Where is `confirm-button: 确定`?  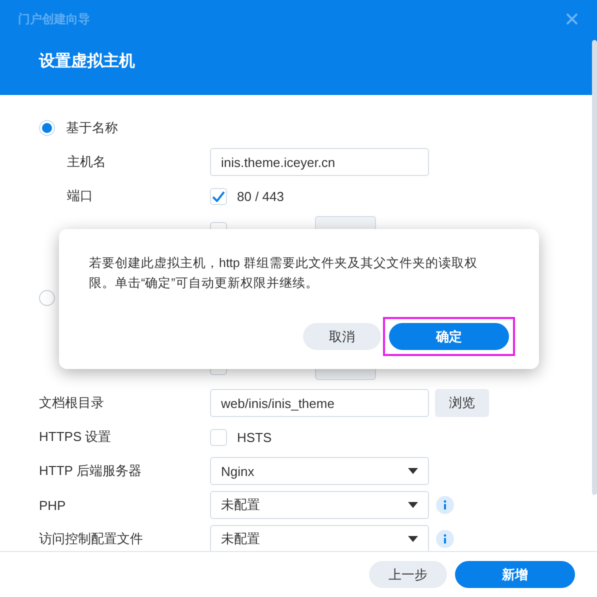 confirm-button: 确定 is located at coordinates (449, 336).